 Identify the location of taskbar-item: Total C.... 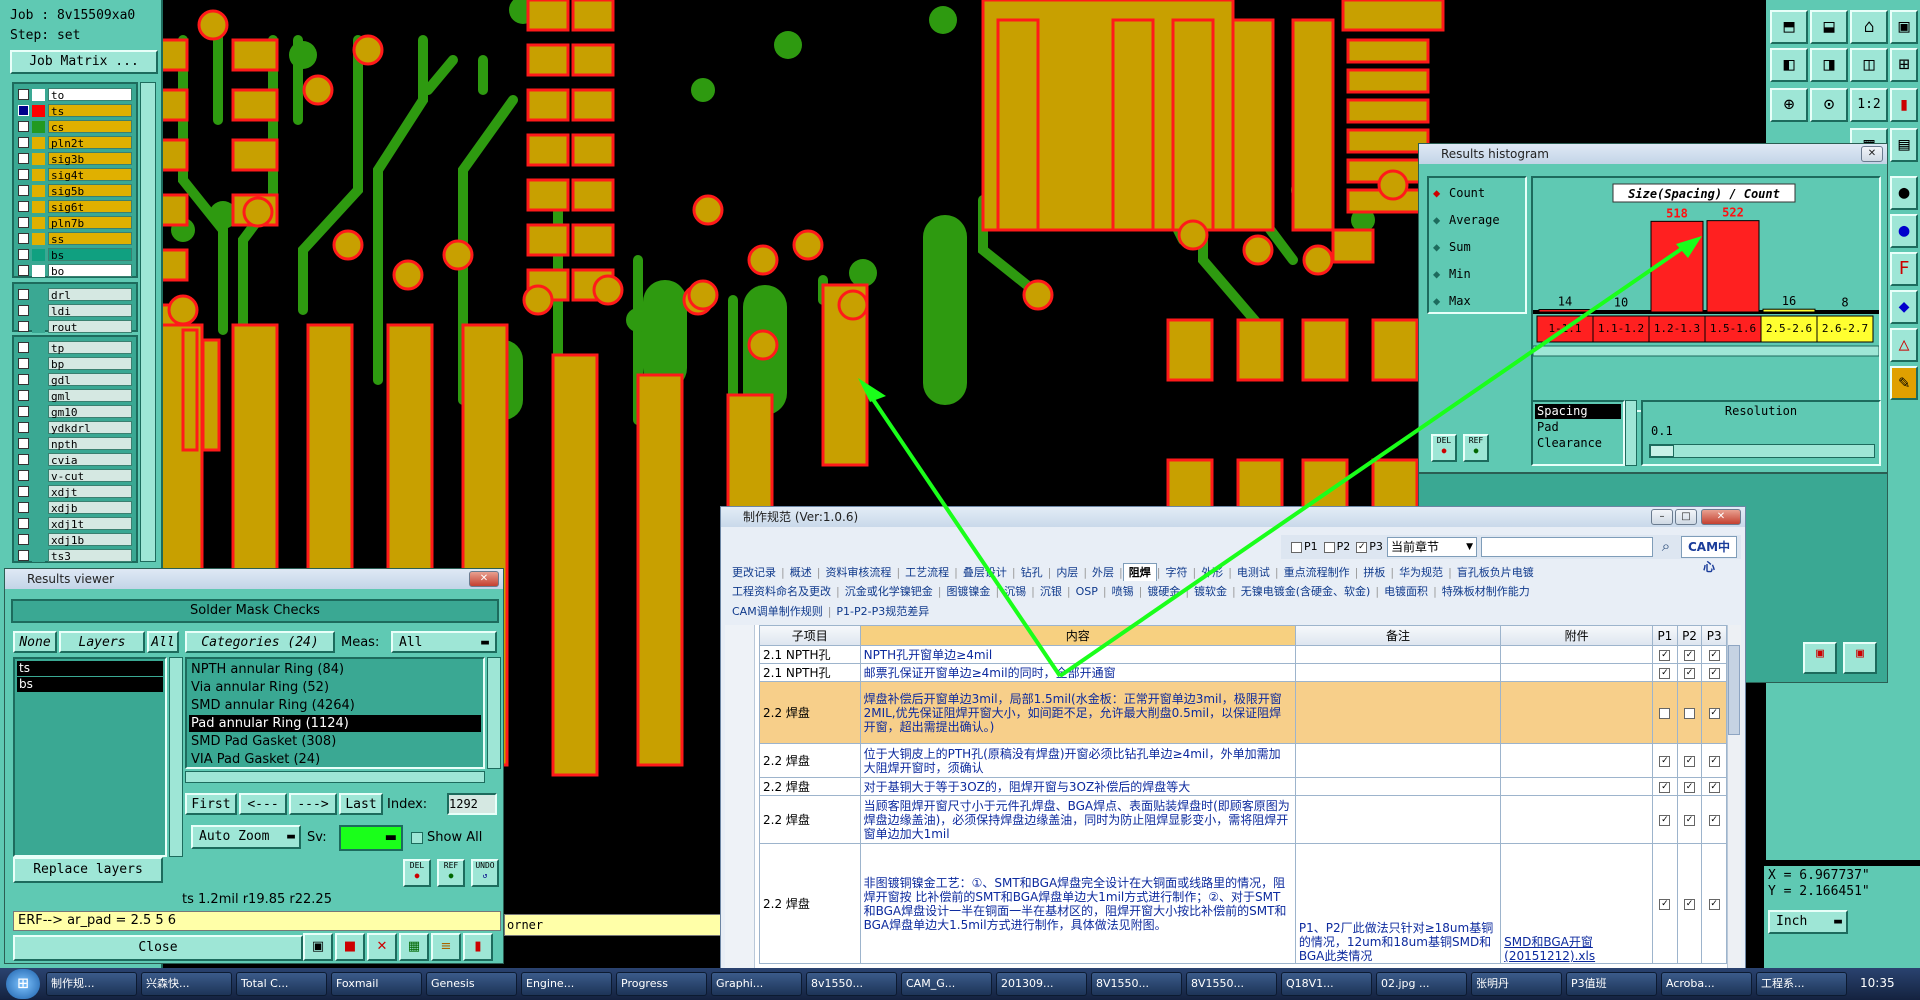
(281, 984).